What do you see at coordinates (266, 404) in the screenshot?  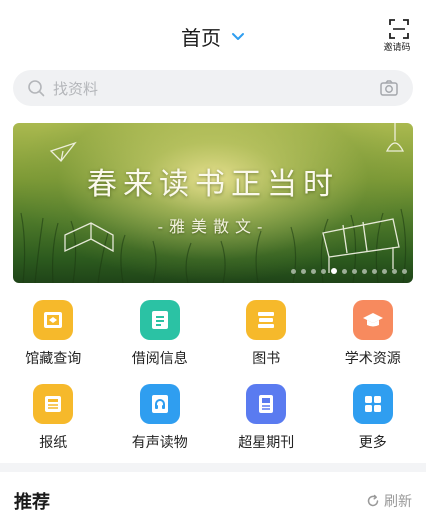 I see `journal-icon` at bounding box center [266, 404].